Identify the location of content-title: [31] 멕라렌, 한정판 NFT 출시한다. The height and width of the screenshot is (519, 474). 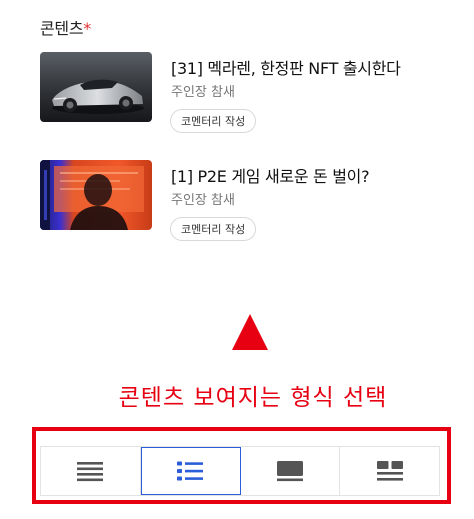
(286, 67).